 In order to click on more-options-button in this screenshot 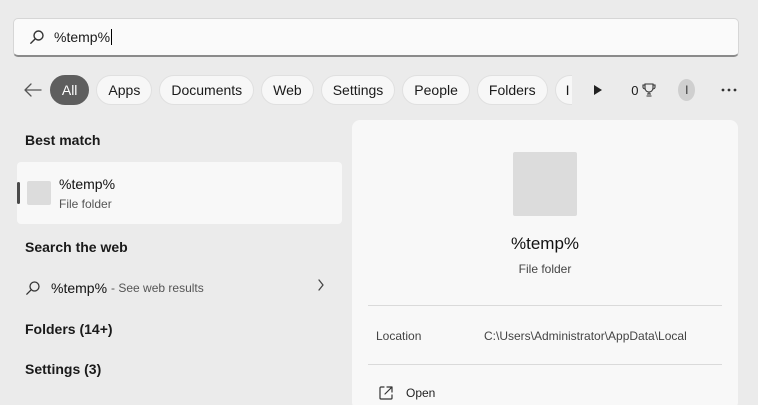, I will do `click(728, 90)`.